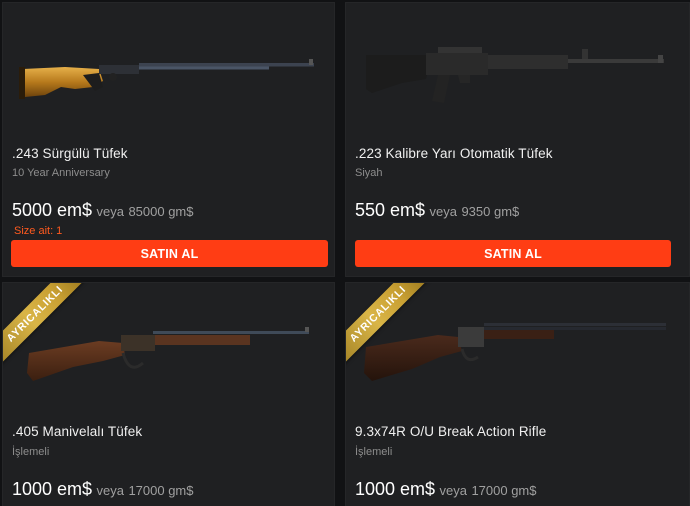 The width and height of the screenshot is (690, 506). I want to click on bolt-action-rifle-gold-icon, so click(166, 79).